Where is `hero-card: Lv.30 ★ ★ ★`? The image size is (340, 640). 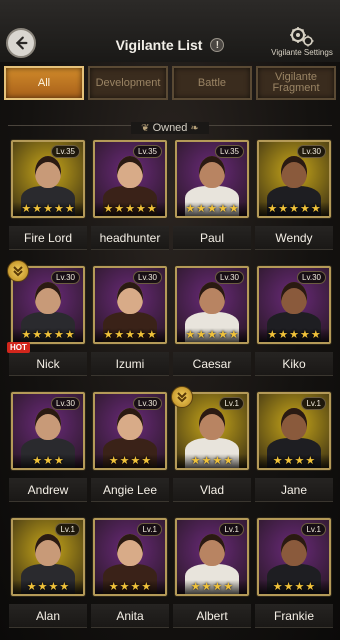
hero-card: Lv.30 ★ ★ ★ is located at coordinates (48, 431).